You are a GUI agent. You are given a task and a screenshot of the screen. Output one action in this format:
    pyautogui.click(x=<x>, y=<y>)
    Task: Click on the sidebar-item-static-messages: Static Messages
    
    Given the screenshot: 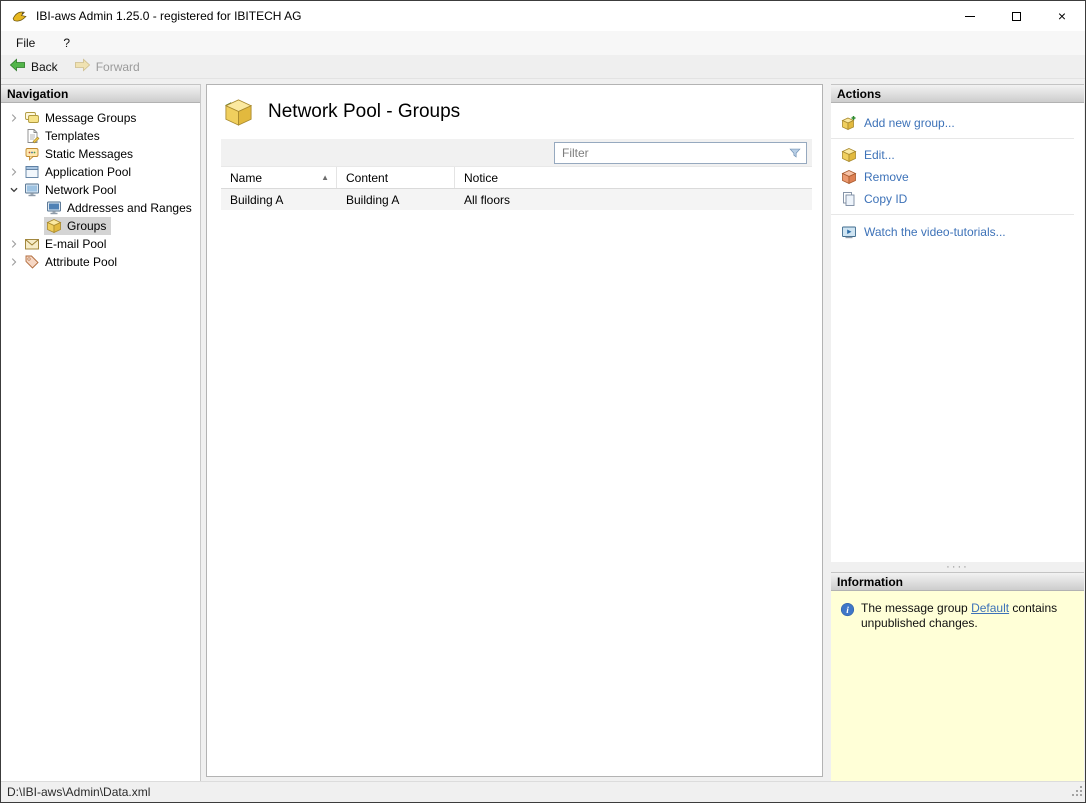 What is the action you would take?
    pyautogui.click(x=100, y=154)
    